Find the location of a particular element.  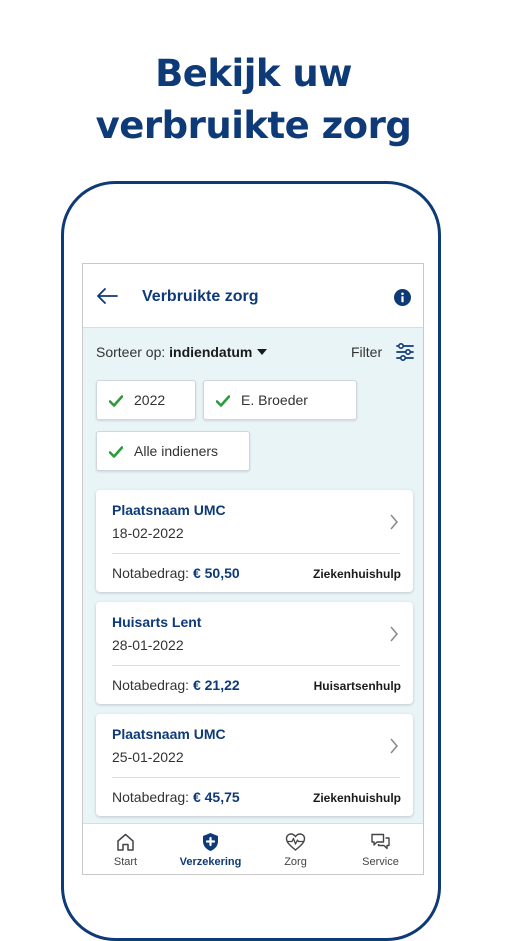

sort-dropdown: Sorteer op: indiendatum is located at coordinates (182, 352).